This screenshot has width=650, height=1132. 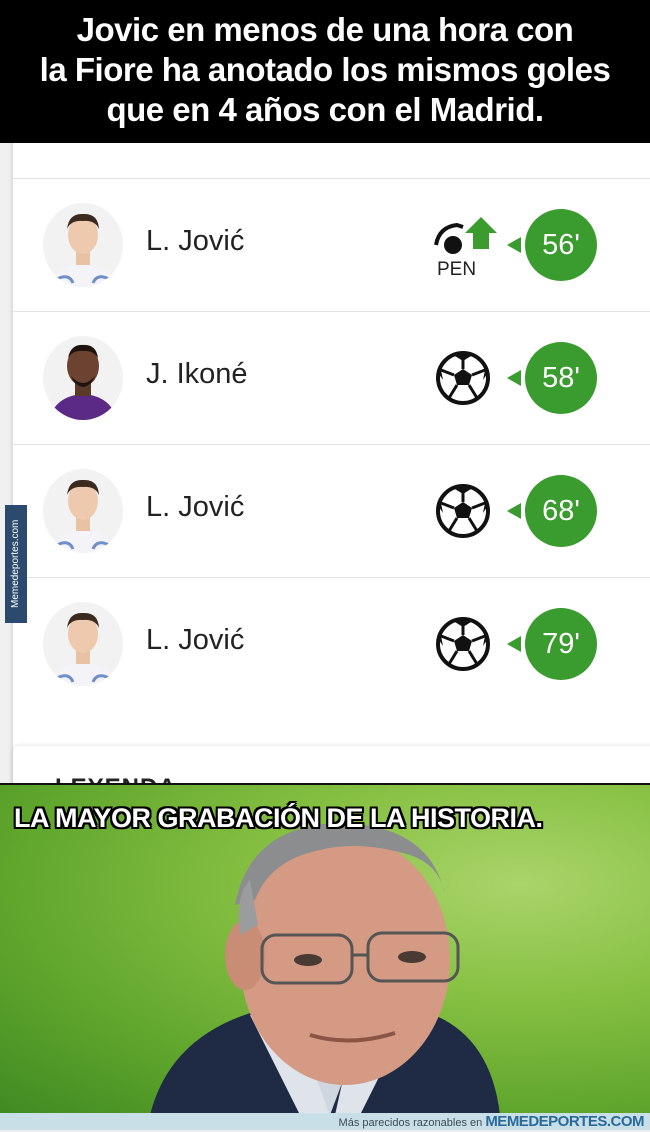 I want to click on caption-line-2: la Fiore ha anotado los mismos goles, so click(x=325, y=69).